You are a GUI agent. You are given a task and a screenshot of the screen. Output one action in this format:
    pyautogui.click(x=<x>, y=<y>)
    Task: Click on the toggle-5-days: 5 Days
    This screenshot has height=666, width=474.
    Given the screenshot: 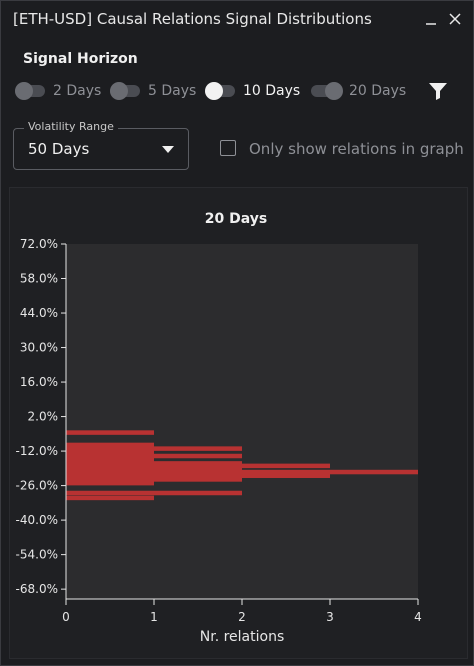 What is the action you would take?
    pyautogui.click(x=153, y=91)
    